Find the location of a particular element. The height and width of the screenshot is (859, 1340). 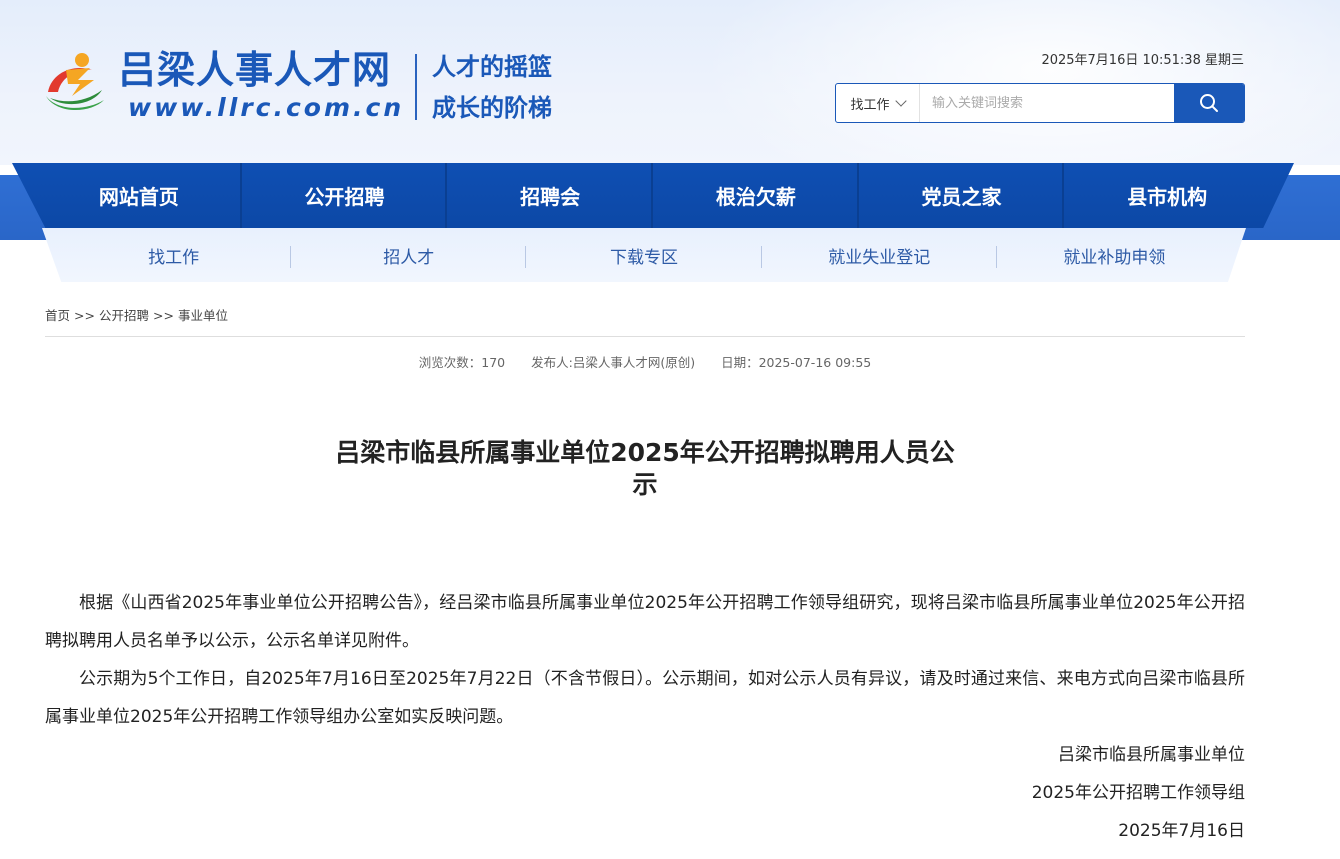

signature-group: 2025年公开招聘工作领导组 is located at coordinates (1138, 793).